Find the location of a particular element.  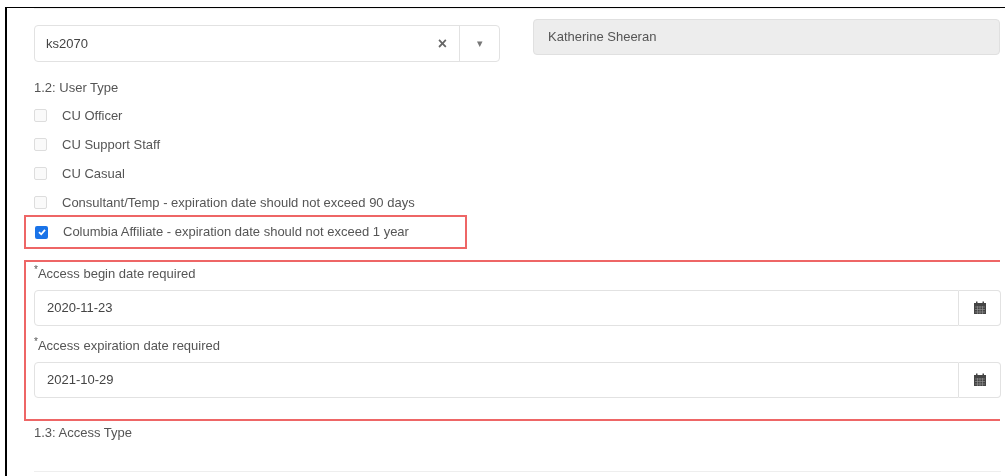

field-label: Access expiration date required is located at coordinates (128, 346).